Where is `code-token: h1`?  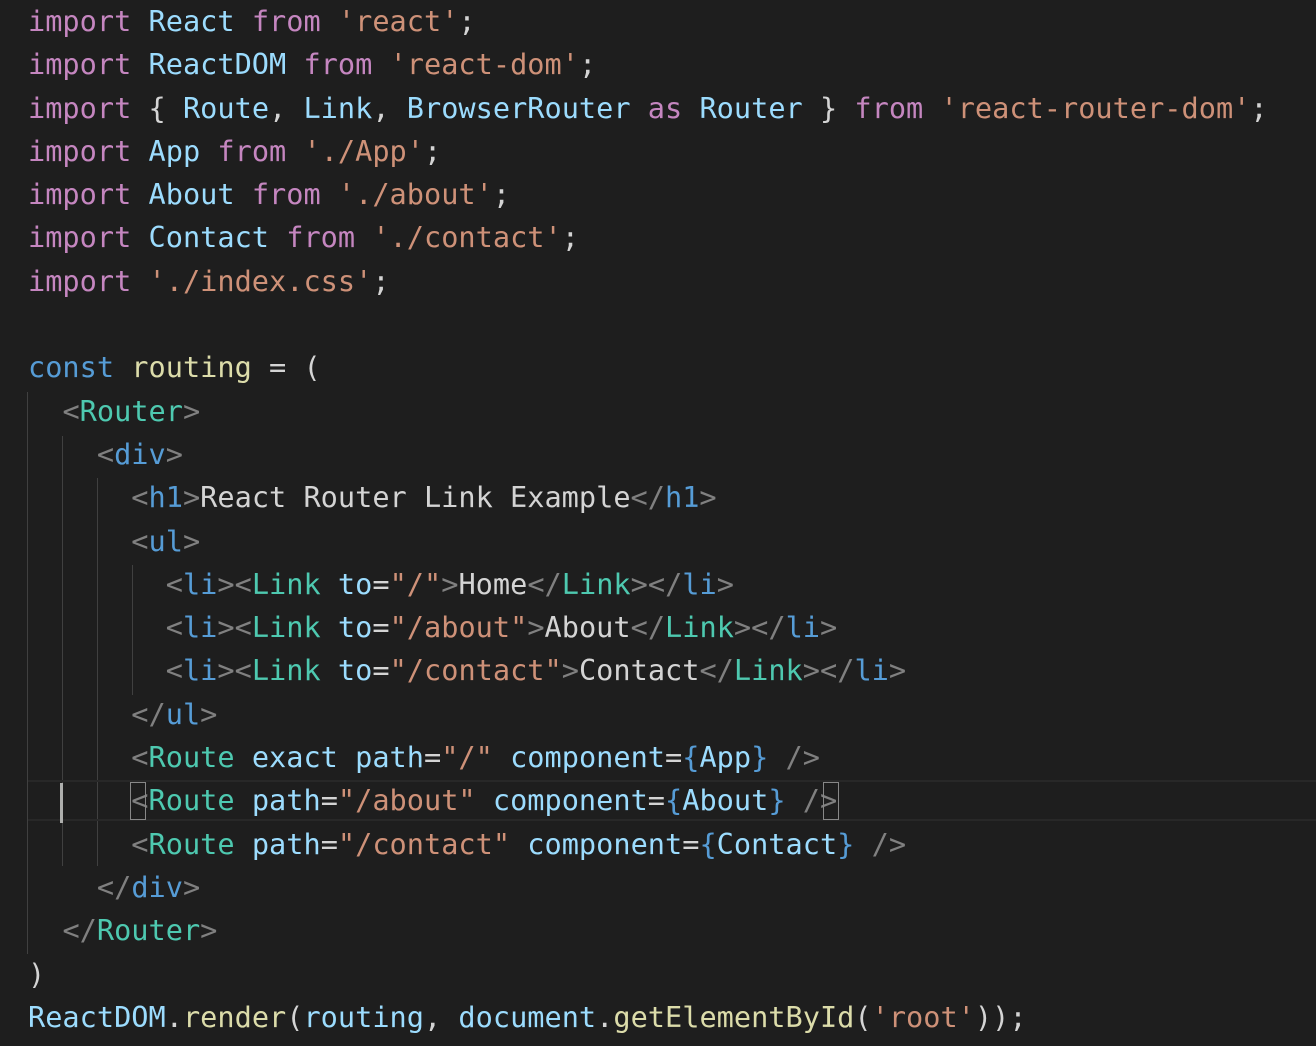
code-token: h1 is located at coordinates (682, 497).